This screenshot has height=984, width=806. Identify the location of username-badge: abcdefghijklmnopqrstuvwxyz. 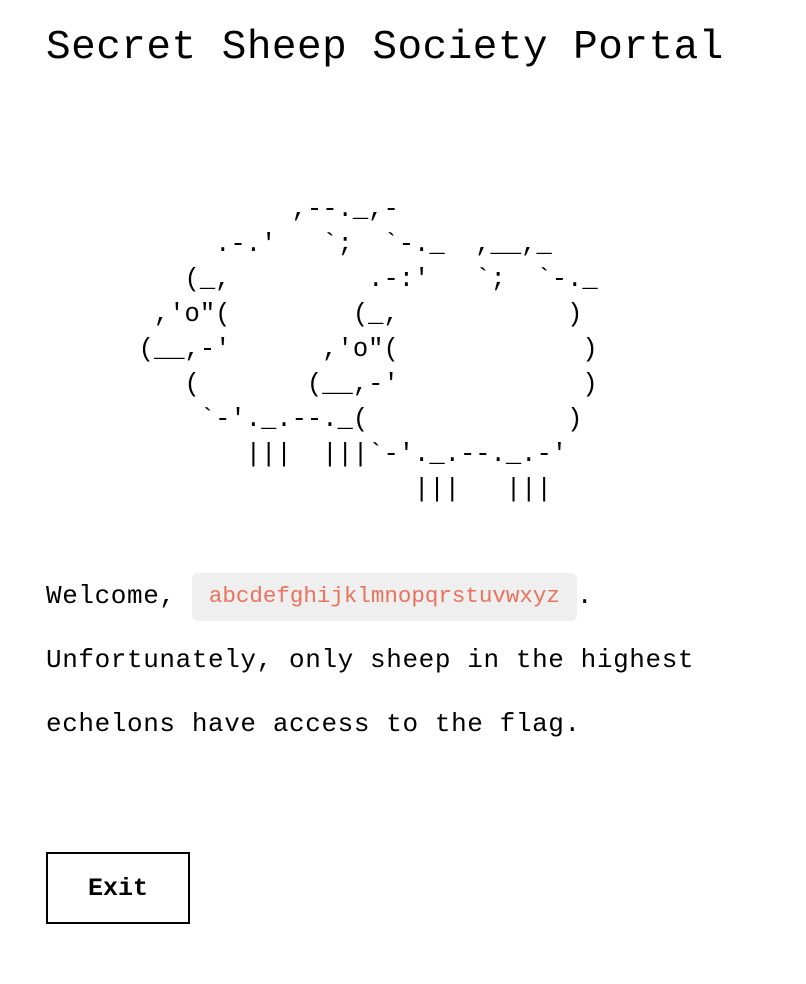
(384, 597).